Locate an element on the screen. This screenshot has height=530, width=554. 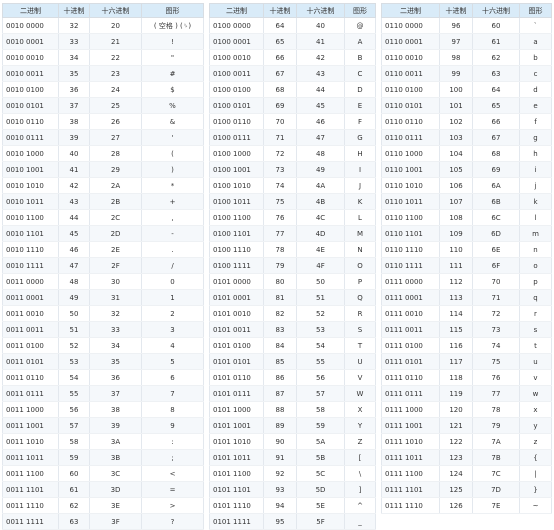
table-row: 0010 0101 37 25% is located at coordinates (103, 105).